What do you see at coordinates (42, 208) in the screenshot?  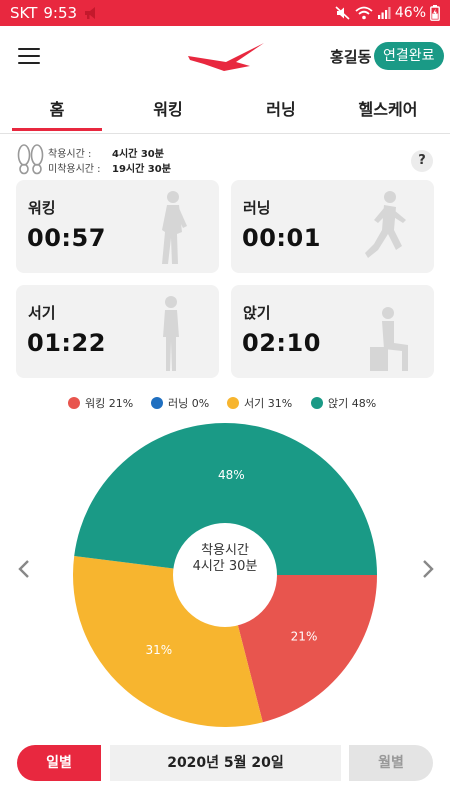 I see `card-label: 워킹` at bounding box center [42, 208].